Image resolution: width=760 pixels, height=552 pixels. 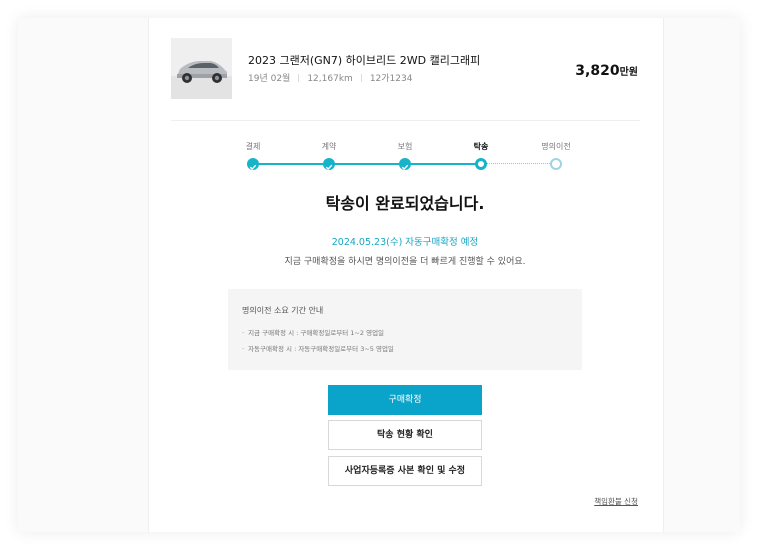 What do you see at coordinates (405, 400) in the screenshot?
I see `confirm-purchase-button: 구매확정` at bounding box center [405, 400].